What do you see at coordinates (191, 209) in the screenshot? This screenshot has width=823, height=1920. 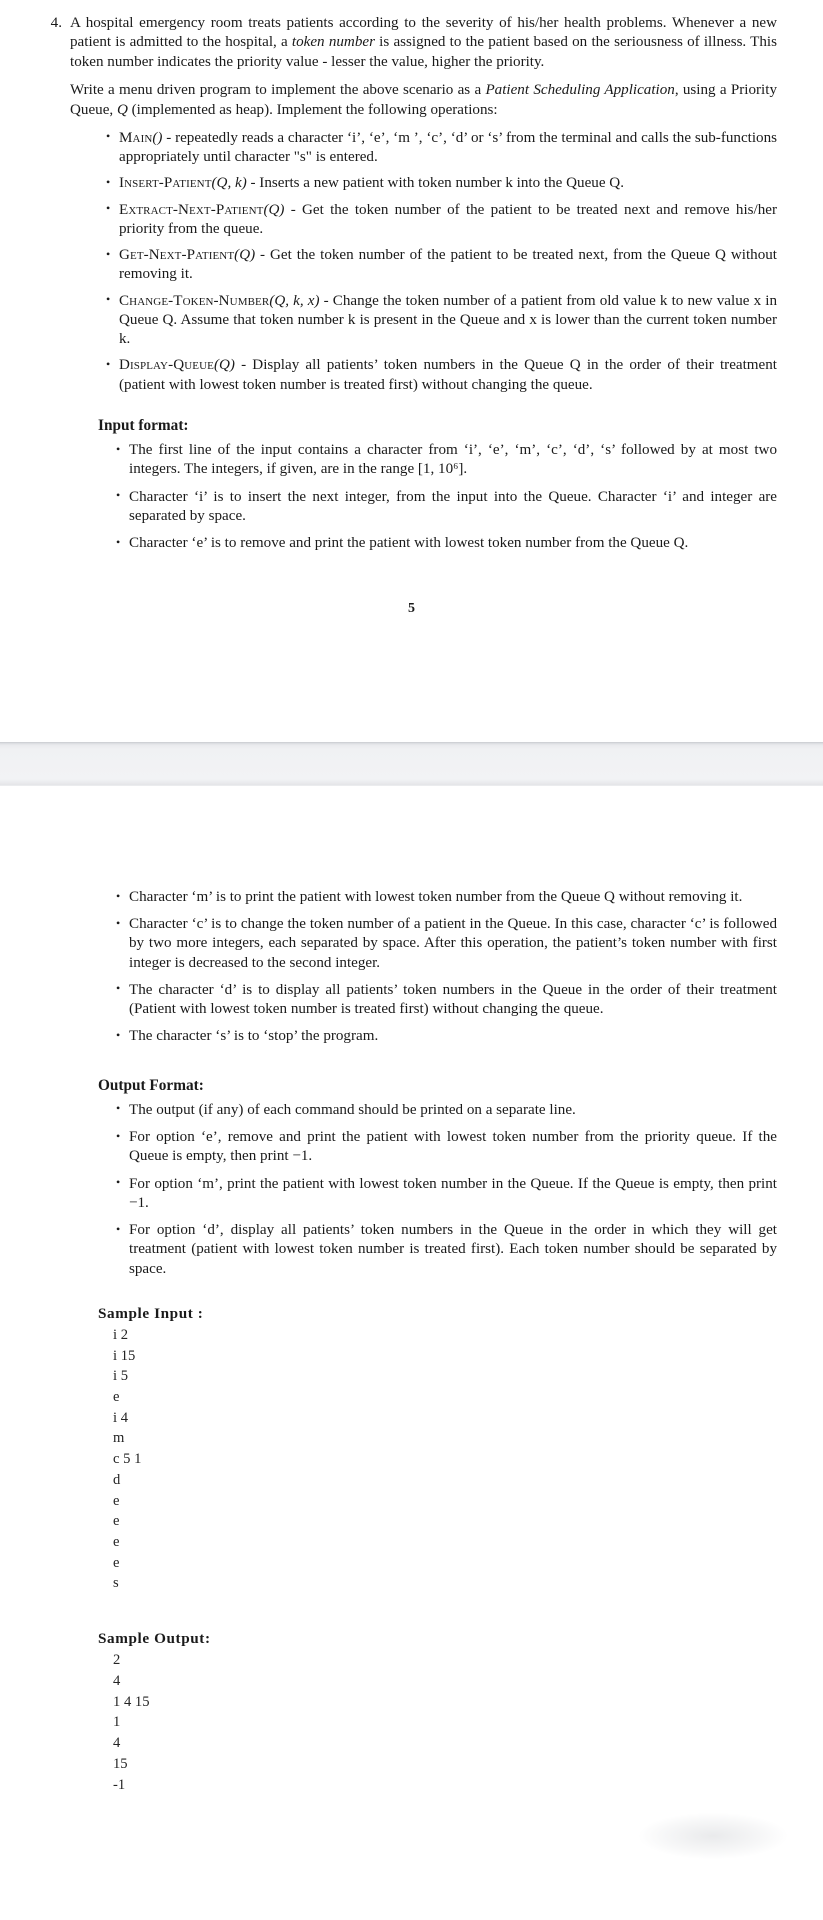 I see `operation-name: Extract-Next-Patient` at bounding box center [191, 209].